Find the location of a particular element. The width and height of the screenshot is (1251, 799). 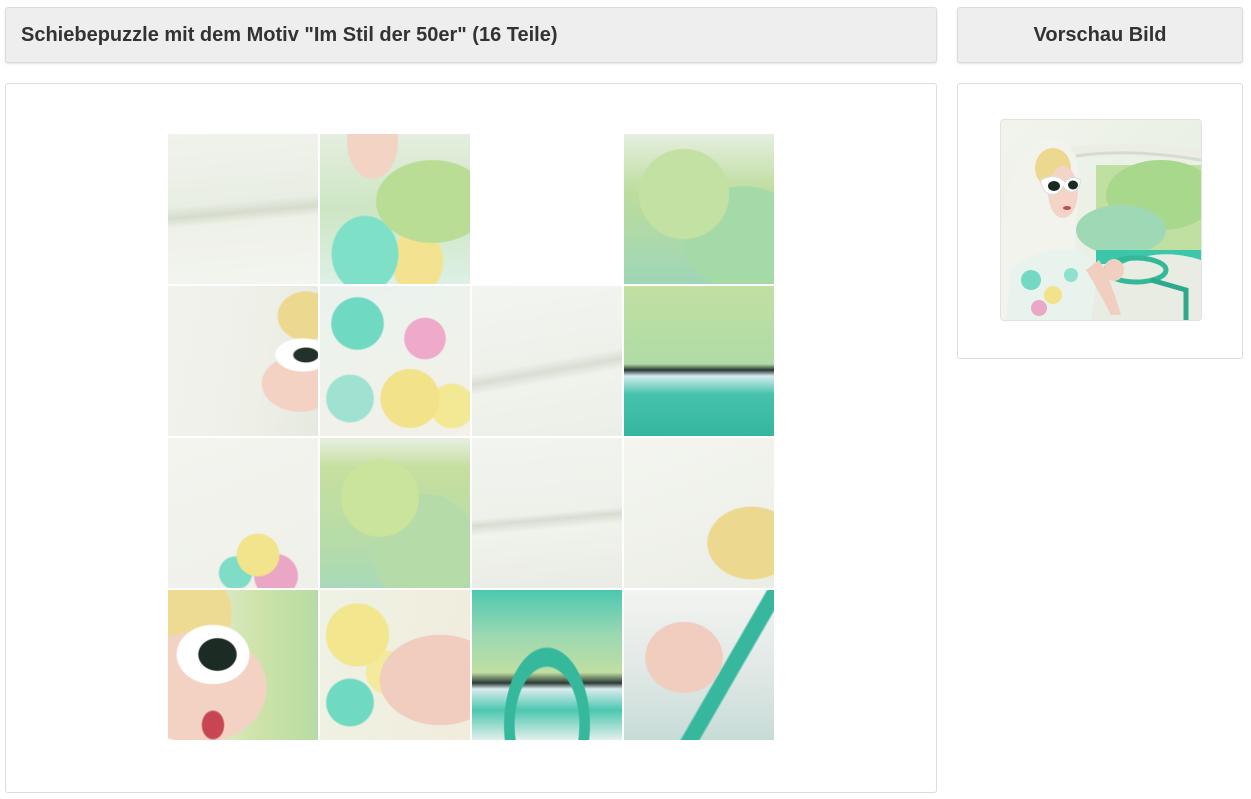

puzzle-empty-slot is located at coordinates (547, 209).